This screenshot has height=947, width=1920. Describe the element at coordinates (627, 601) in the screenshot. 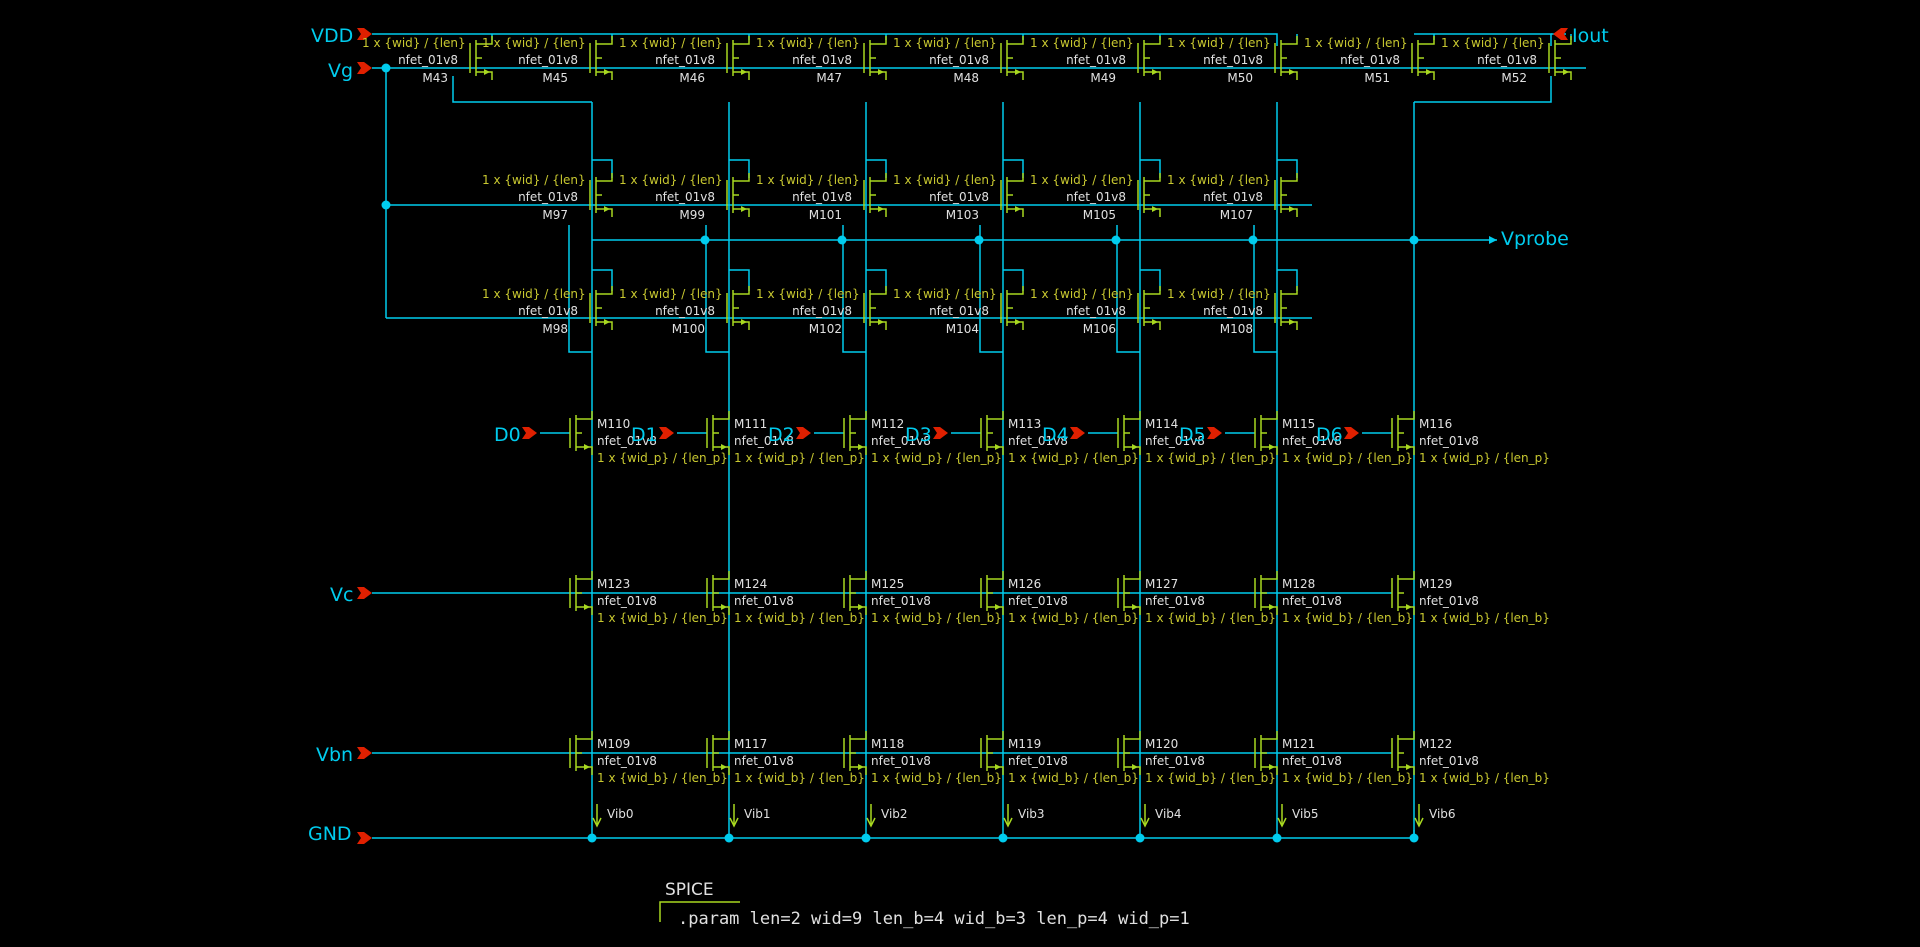

I see `vc-model-0: nfet_01v8` at that location.